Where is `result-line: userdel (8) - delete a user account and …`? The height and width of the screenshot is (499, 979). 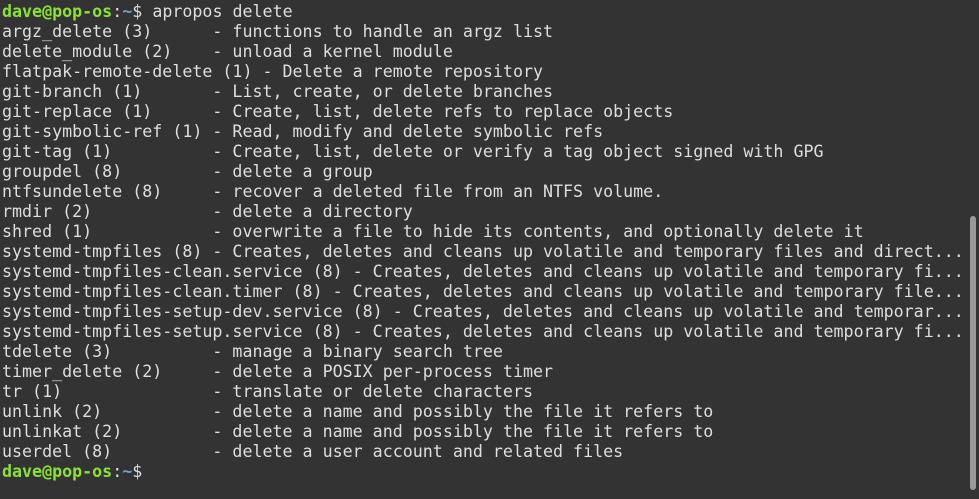 result-line: userdel (8) - delete a user account and … is located at coordinates (313, 451).